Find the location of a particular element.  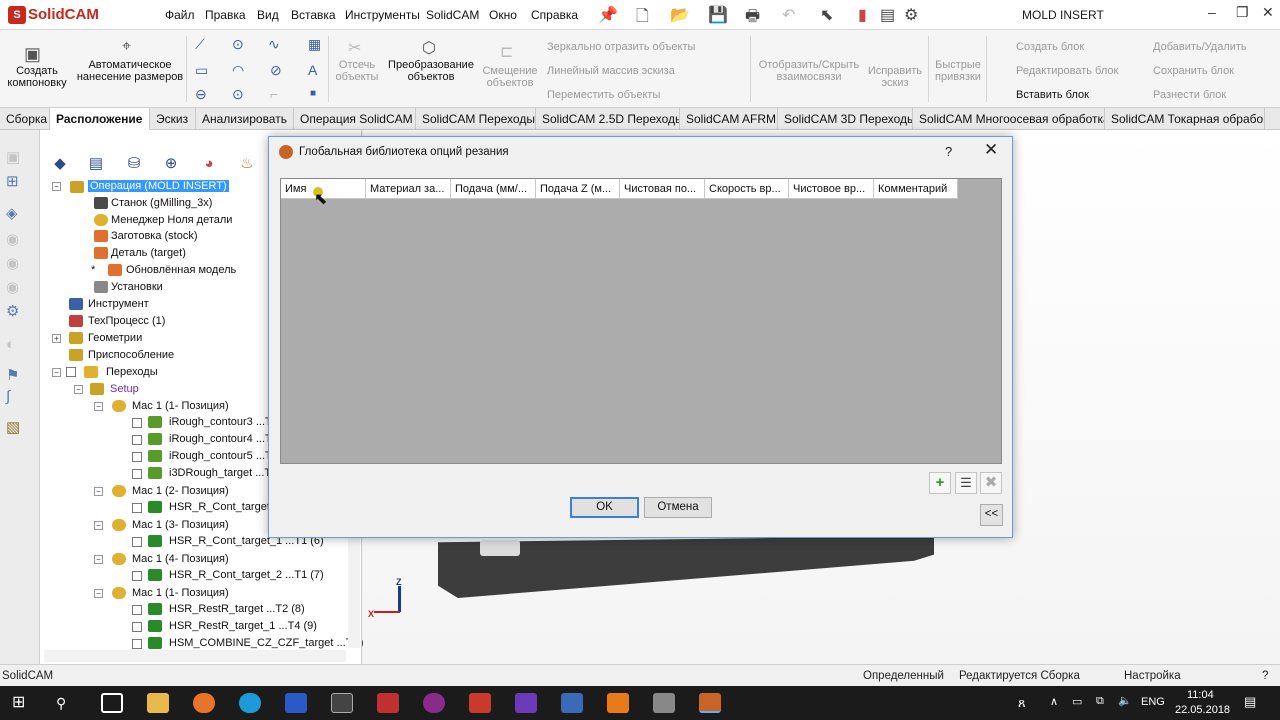

repair-sketch-button: Исправить эскиз is located at coordinates (895, 77).